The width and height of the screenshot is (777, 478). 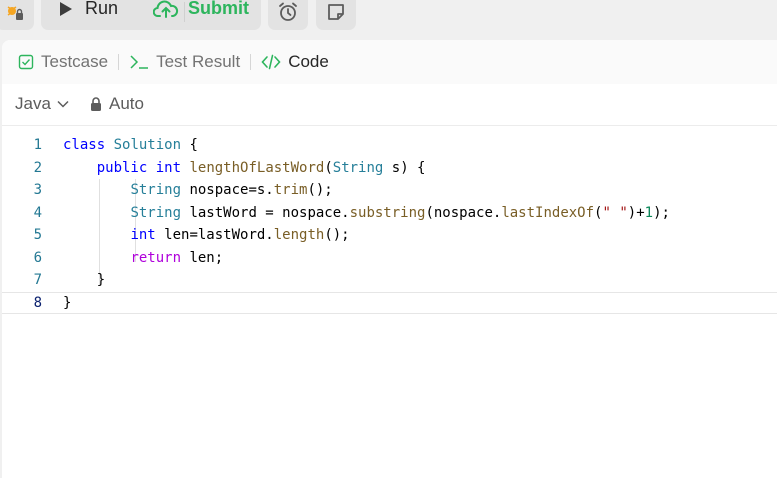 I want to click on alarm-clock-icon, so click(x=288, y=11).